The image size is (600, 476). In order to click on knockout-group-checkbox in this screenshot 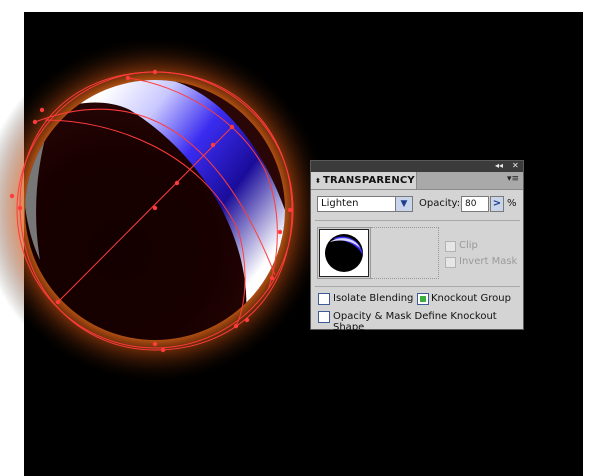, I will do `click(423, 299)`.